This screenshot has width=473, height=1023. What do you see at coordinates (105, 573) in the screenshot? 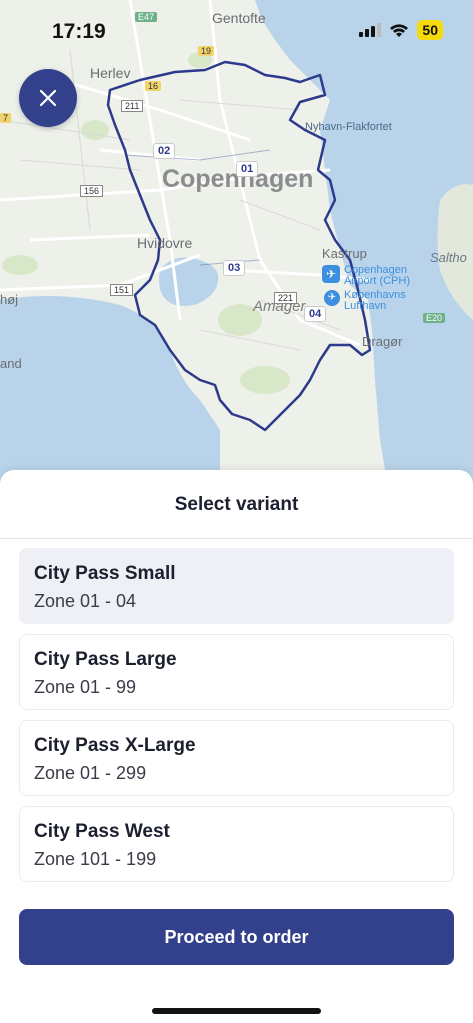
I see `variant-name: City Pass Small` at bounding box center [105, 573].